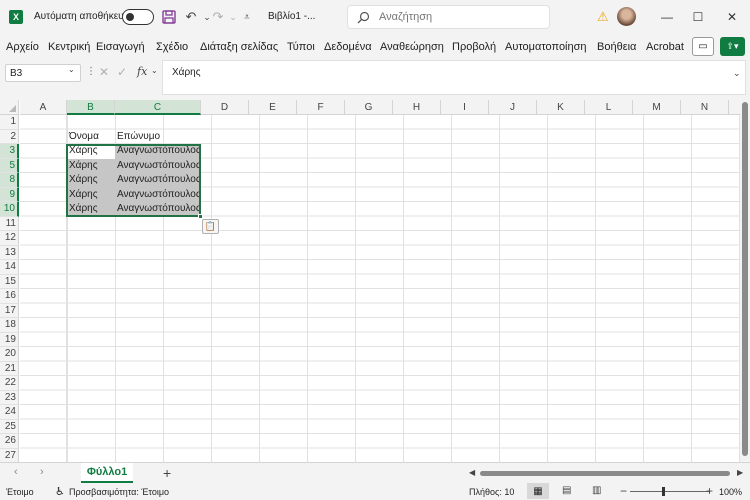 This screenshot has width=750, height=500. Describe the element at coordinates (158, 151) in the screenshot. I see `cell-c3: Αναγνωστόπουλος` at that location.